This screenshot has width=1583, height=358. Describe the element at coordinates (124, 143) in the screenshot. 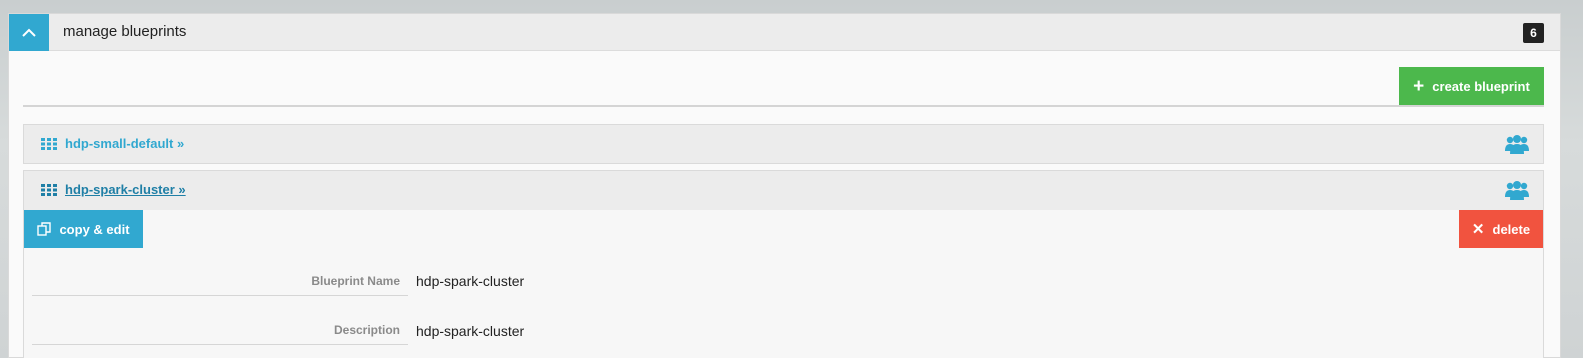

I see `blueprint-name-link: hdp-small-default »` at that location.